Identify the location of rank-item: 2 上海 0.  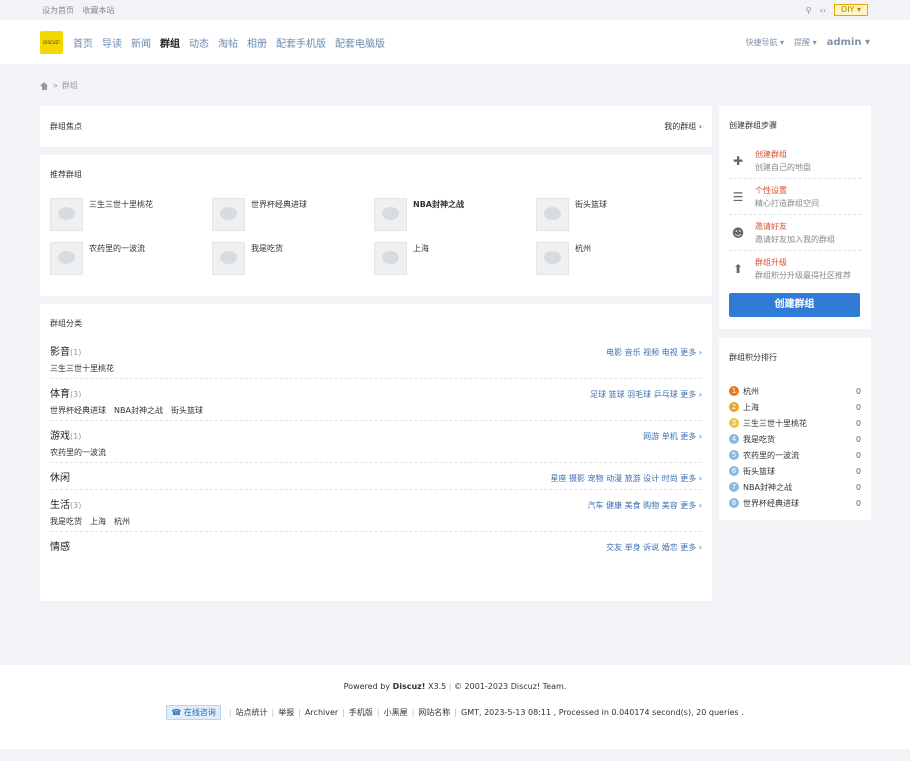
(795, 407).